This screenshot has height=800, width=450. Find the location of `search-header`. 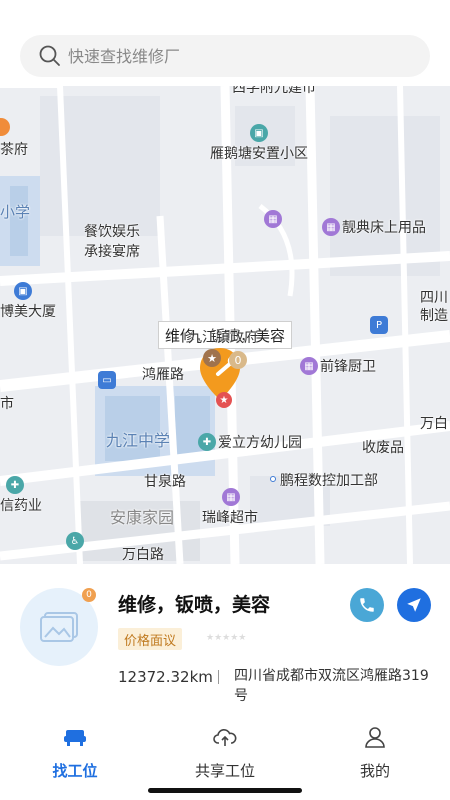

search-header is located at coordinates (225, 43).